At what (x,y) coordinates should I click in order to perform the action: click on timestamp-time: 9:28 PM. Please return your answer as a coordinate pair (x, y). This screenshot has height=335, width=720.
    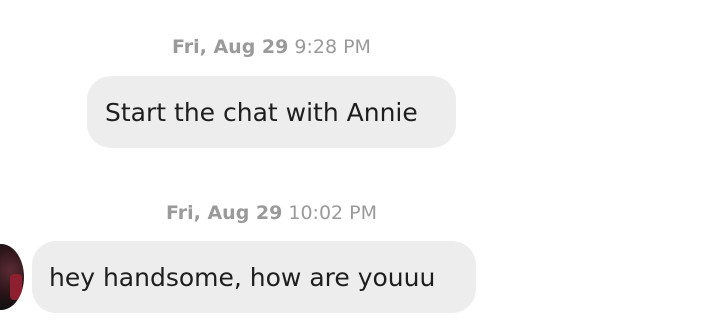
    Looking at the image, I should click on (332, 47).